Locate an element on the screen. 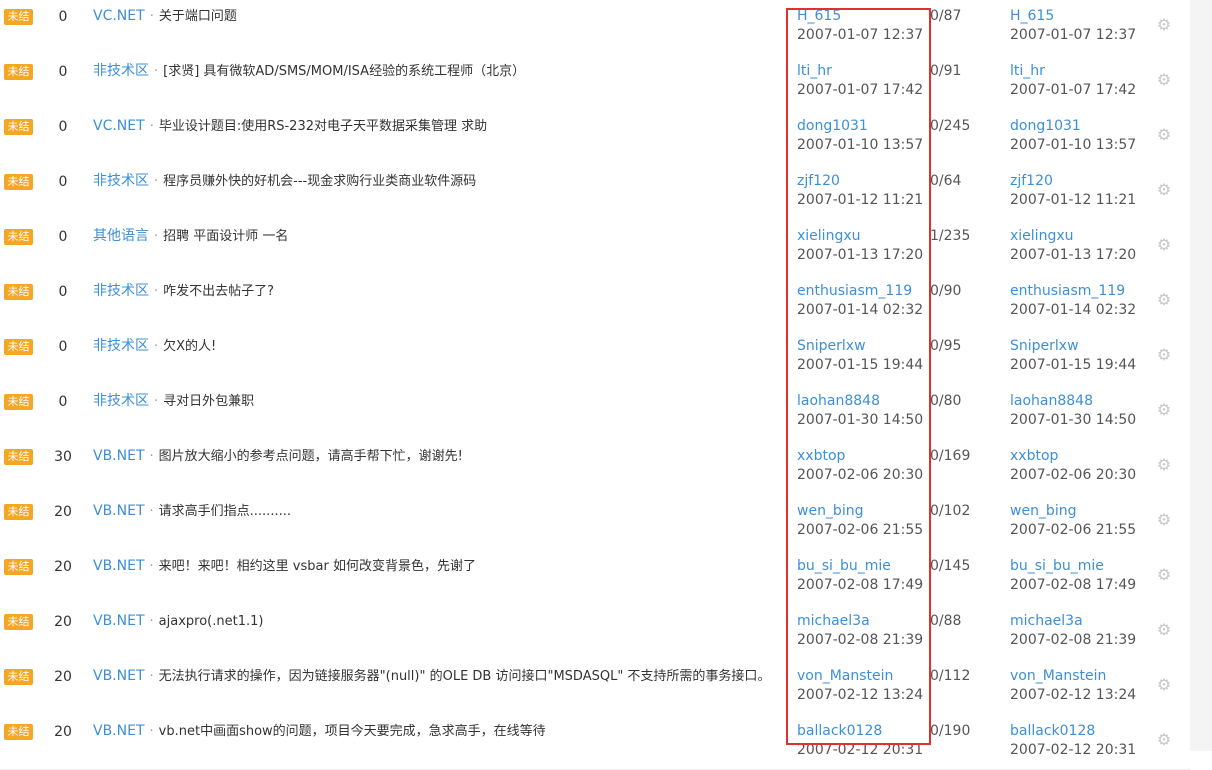  author-link: dong1031 is located at coordinates (862, 126).